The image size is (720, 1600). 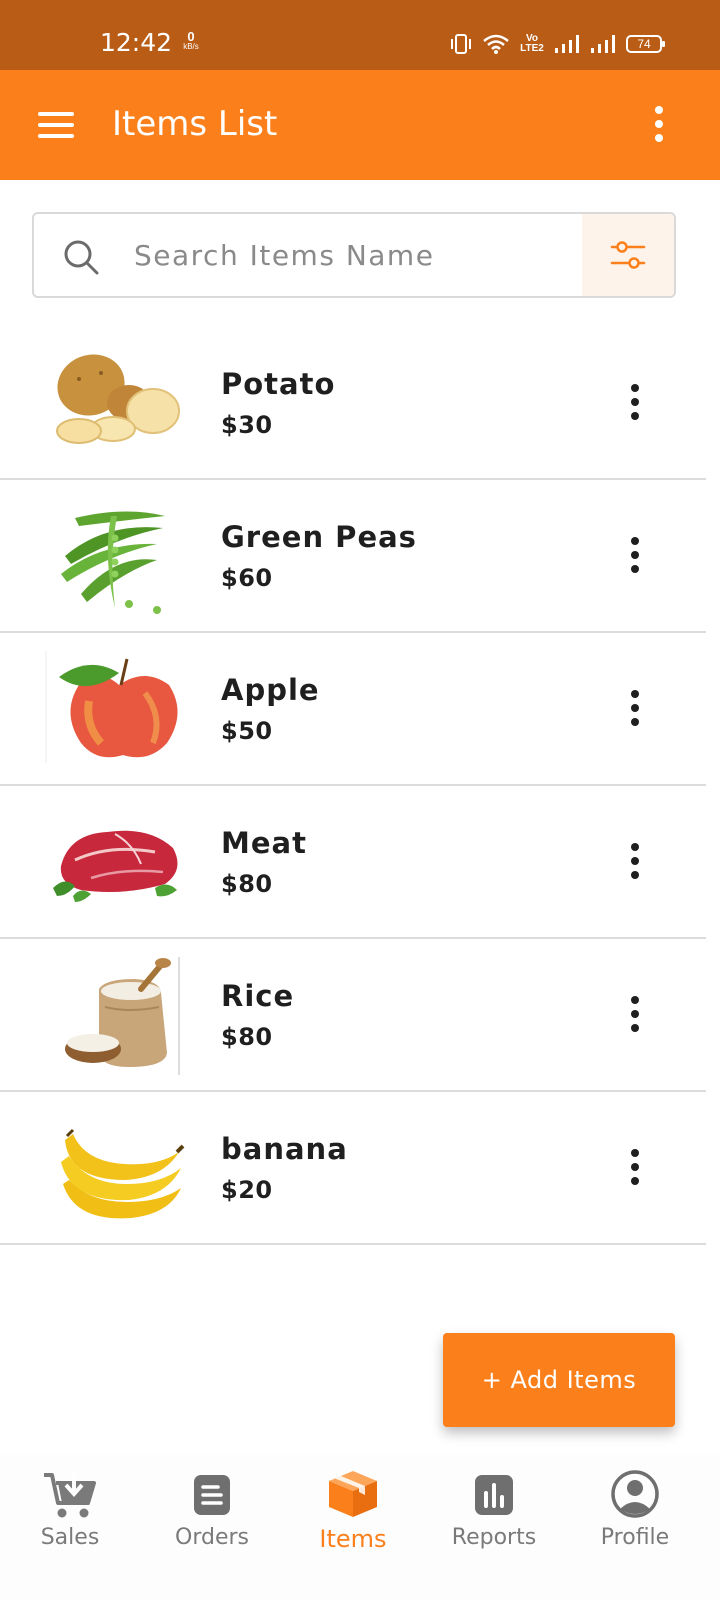 I want to click on item-price: $50, so click(x=247, y=731).